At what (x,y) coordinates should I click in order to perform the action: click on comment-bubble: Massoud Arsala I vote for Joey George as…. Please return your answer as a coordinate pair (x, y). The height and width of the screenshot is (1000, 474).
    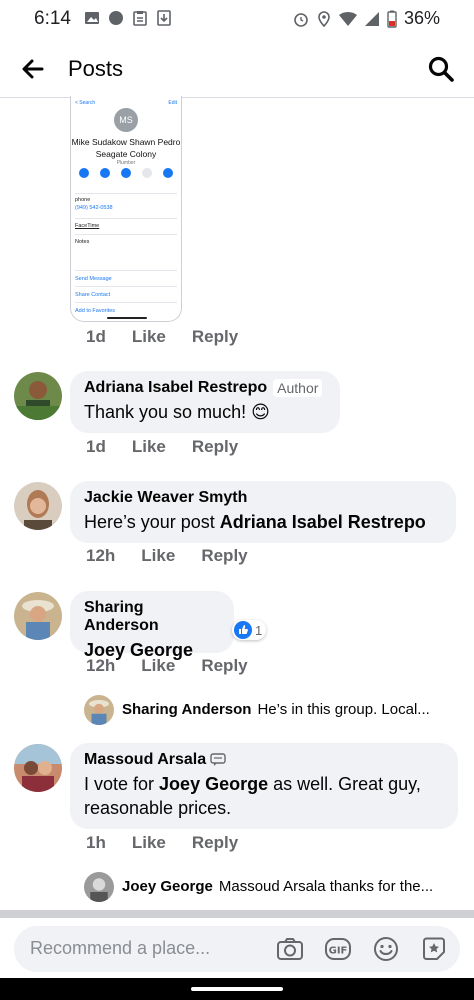
    Looking at the image, I should click on (264, 786).